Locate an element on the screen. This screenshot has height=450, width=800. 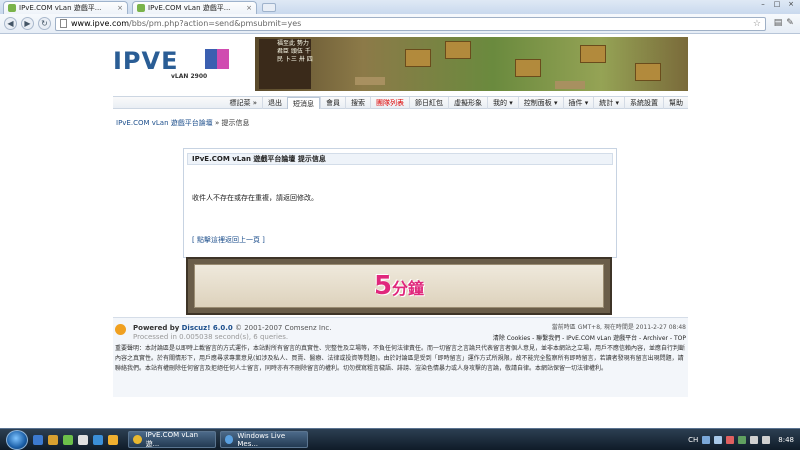
hero-text: 福至此 勢力 君臣 頭伍 千民 卜三 卅 四 is located at coordinates (295, 51).